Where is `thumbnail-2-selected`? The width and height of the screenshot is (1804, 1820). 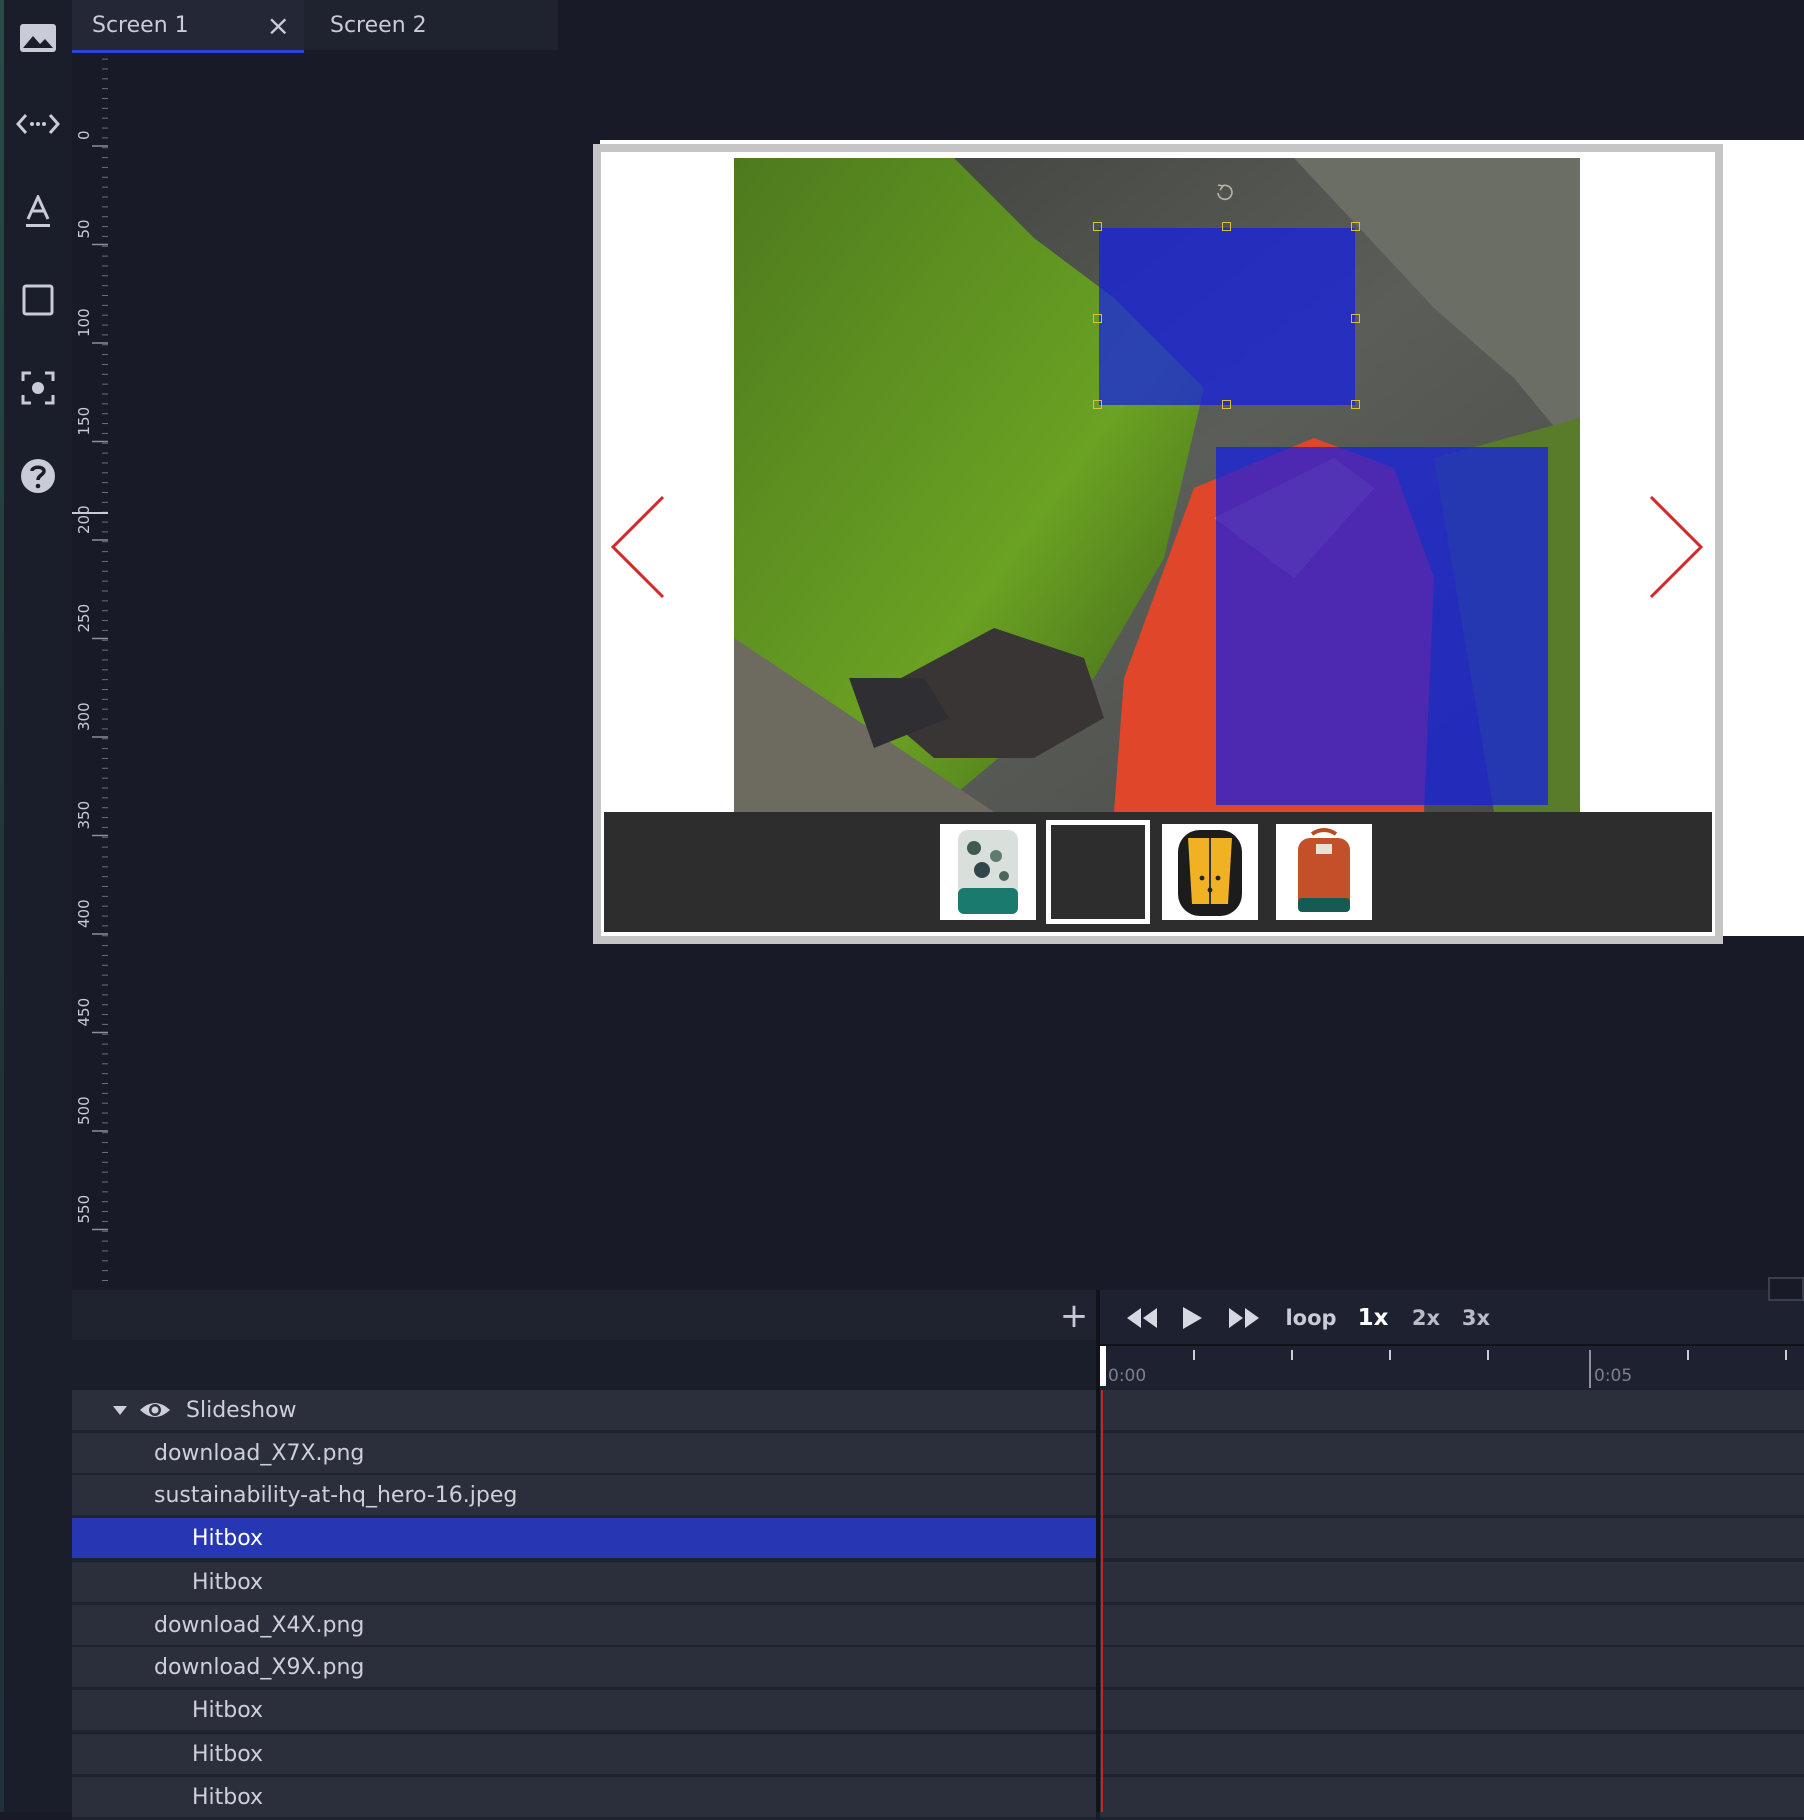
thumbnail-2-selected is located at coordinates (1098, 872).